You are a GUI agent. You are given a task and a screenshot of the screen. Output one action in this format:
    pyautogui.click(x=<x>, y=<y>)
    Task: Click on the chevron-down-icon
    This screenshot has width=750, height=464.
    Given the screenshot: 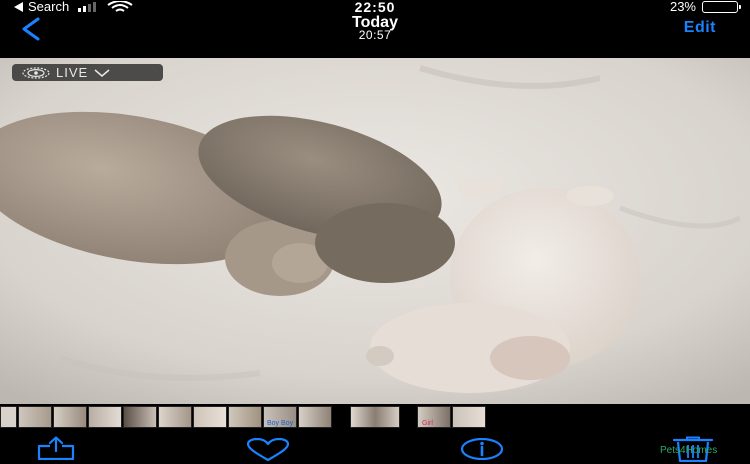 What is the action you would take?
    pyautogui.click(x=102, y=72)
    